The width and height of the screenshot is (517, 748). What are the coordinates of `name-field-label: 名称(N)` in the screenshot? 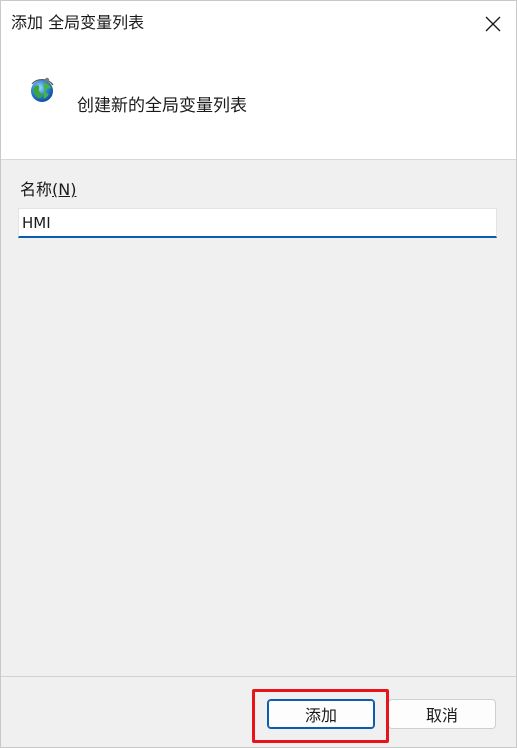 It's located at (48, 190).